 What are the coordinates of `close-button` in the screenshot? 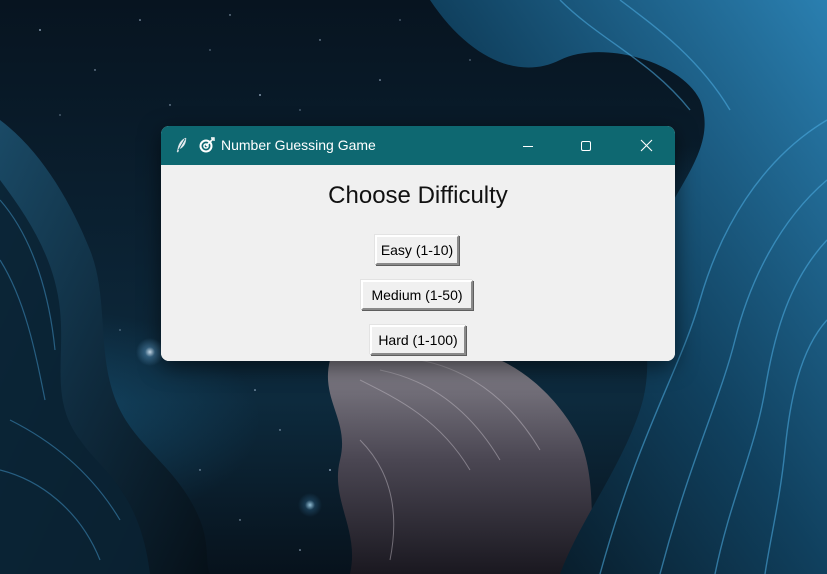 It's located at (646, 145).